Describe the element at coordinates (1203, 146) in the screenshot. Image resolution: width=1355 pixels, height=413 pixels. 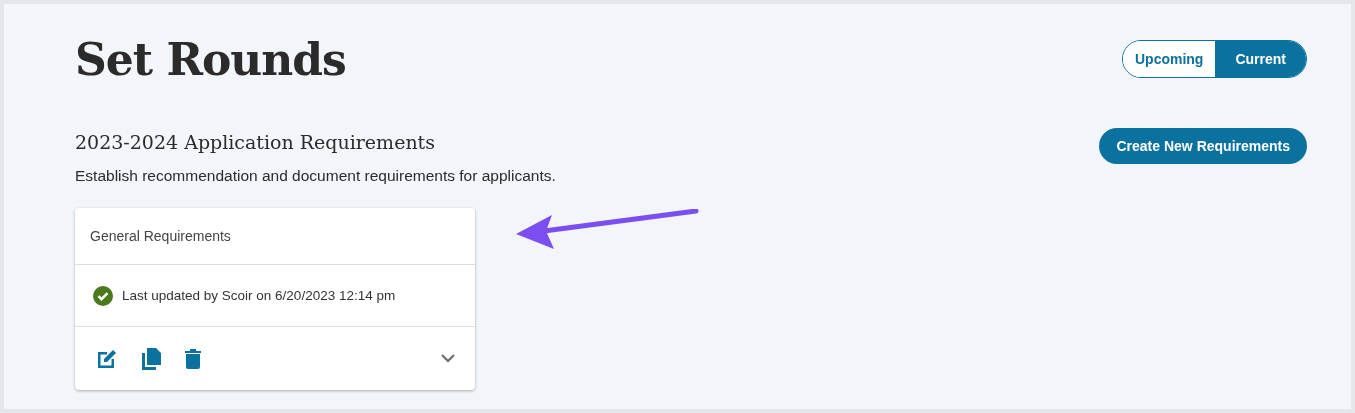
I see `create-button: Create New Requirements` at that location.